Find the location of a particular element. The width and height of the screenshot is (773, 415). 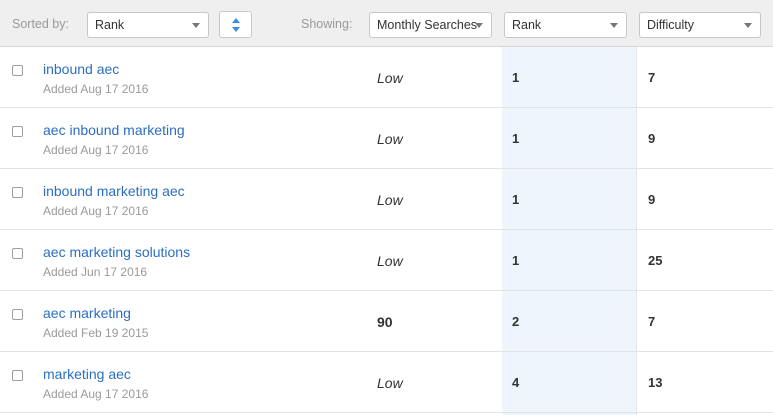

column-select-rank: Rank is located at coordinates (565, 25).